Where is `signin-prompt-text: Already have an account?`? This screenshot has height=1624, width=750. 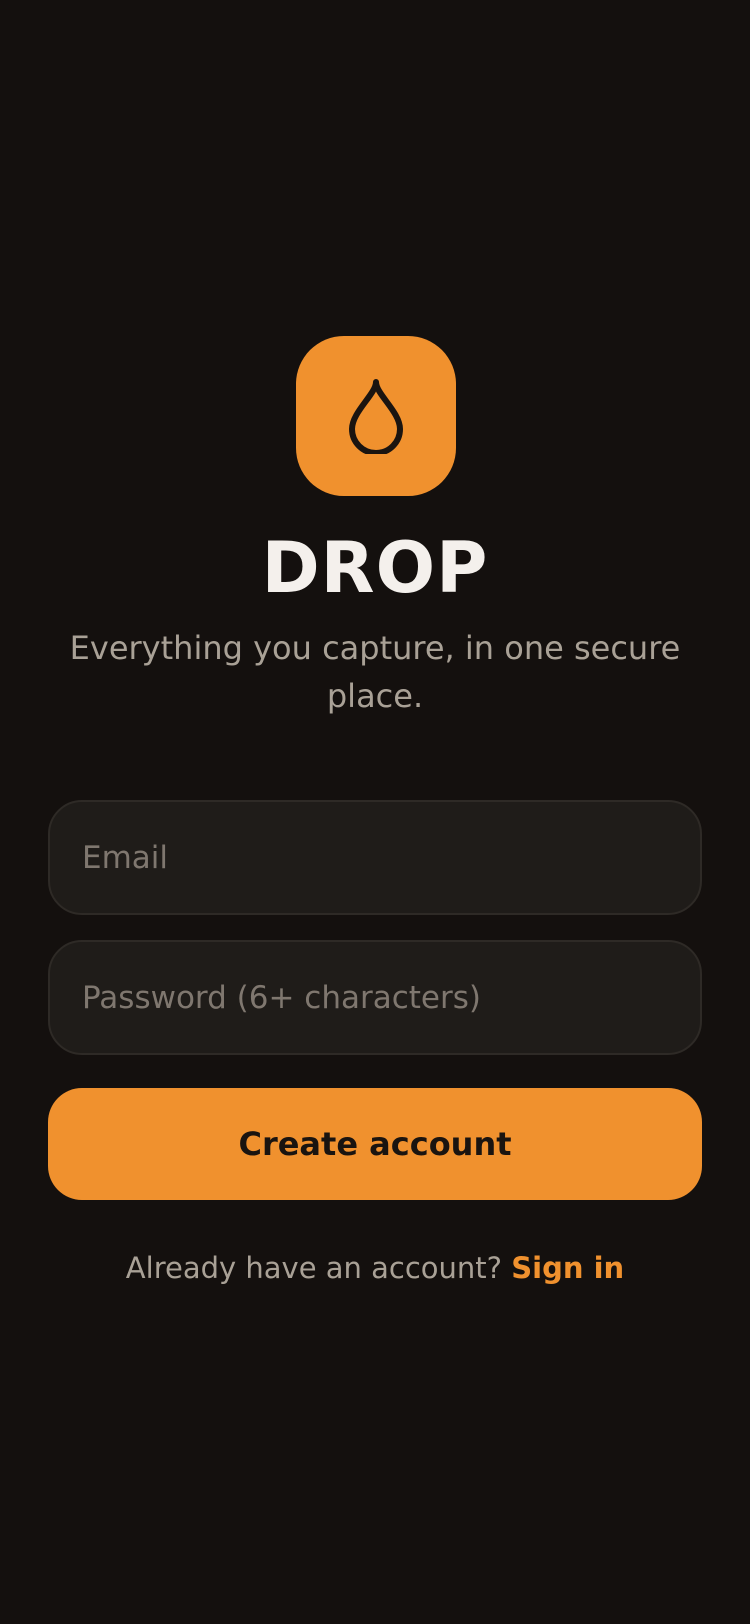
signin-prompt-text: Already have an account? is located at coordinates (314, 1268).